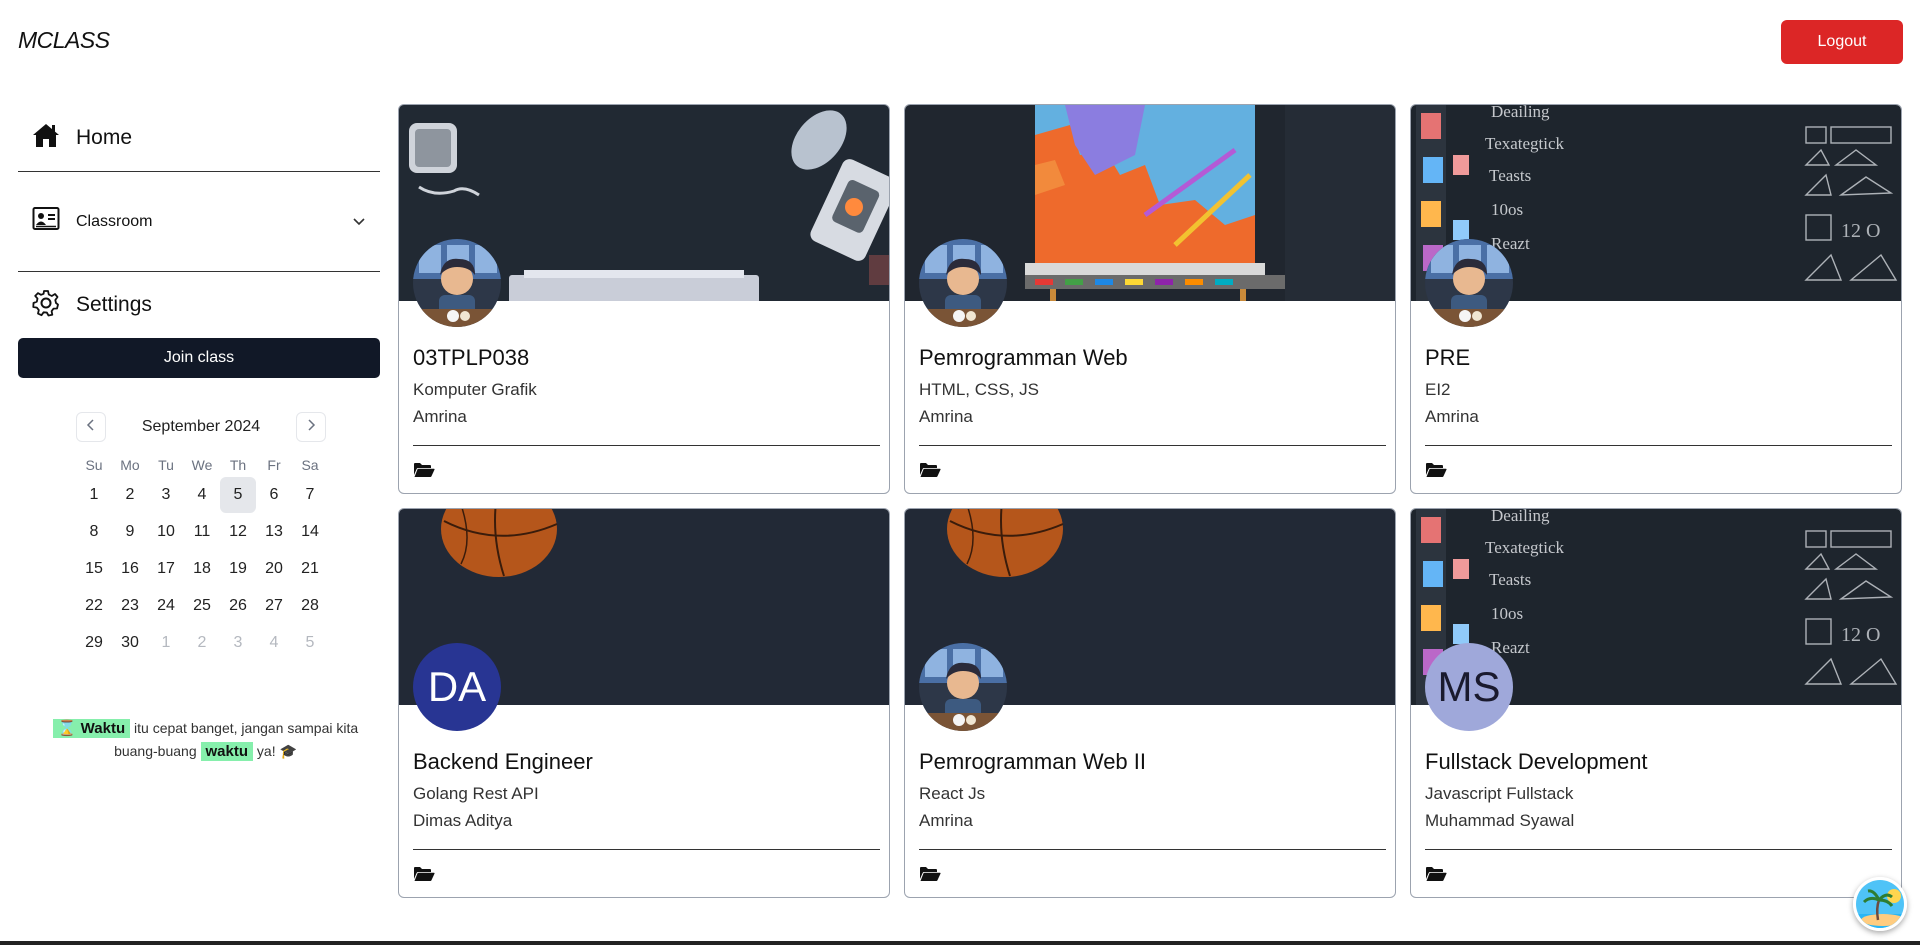 This screenshot has width=1920, height=945. Describe the element at coordinates (104, 137) in the screenshot. I see `sidebar-item-label: Home` at that location.